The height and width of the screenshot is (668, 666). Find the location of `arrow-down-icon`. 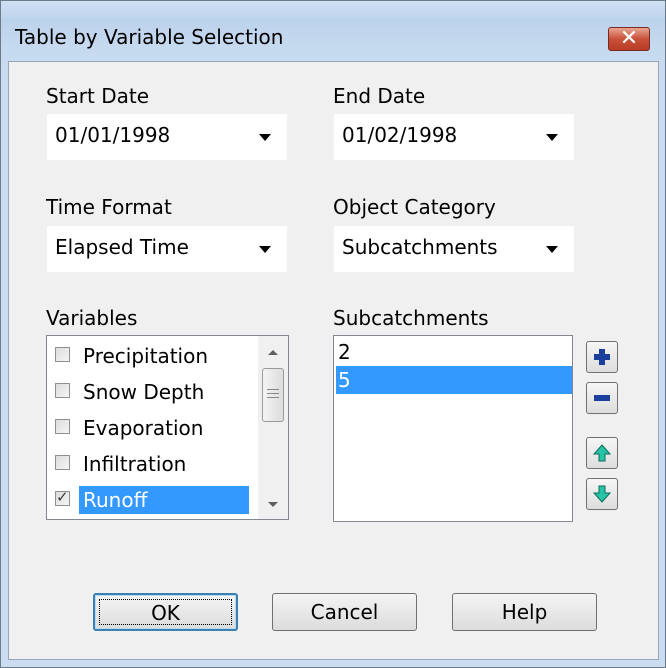

arrow-down-icon is located at coordinates (602, 494).